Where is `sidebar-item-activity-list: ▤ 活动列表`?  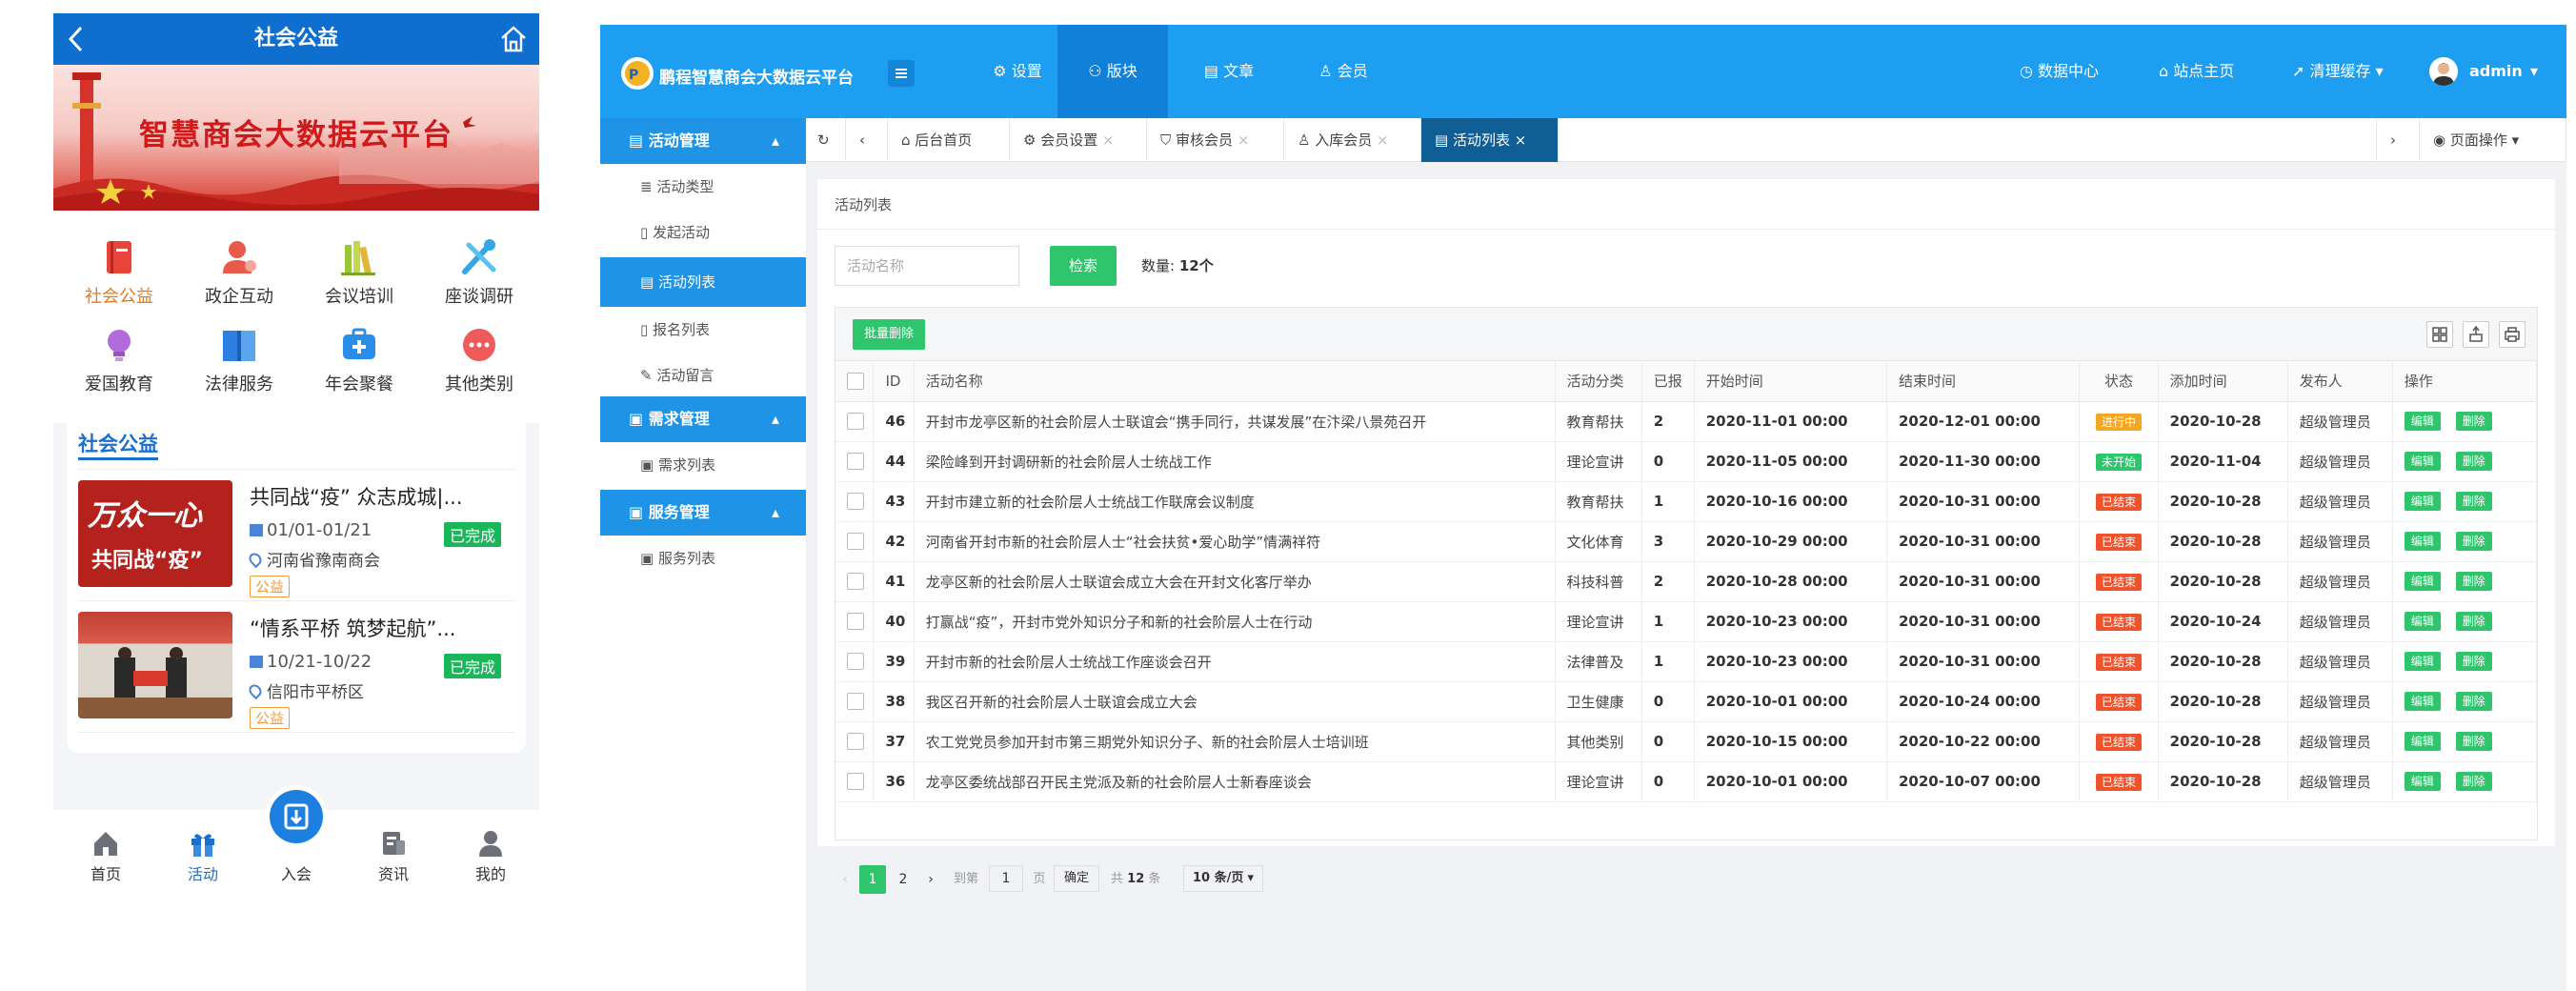 sidebar-item-activity-list: ▤ 活动列表 is located at coordinates (703, 282).